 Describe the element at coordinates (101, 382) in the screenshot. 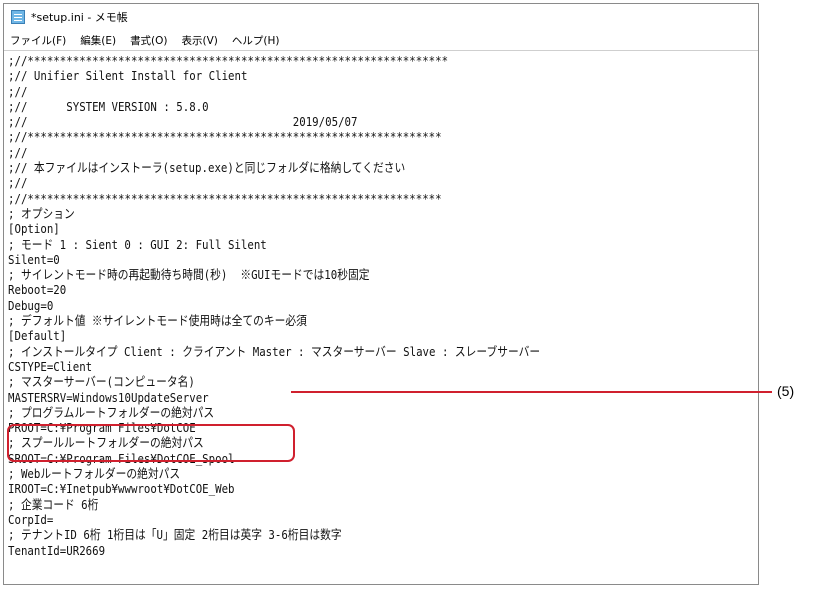

I see `text-line: ; マスターサーバー(コンピュータ名)` at that location.